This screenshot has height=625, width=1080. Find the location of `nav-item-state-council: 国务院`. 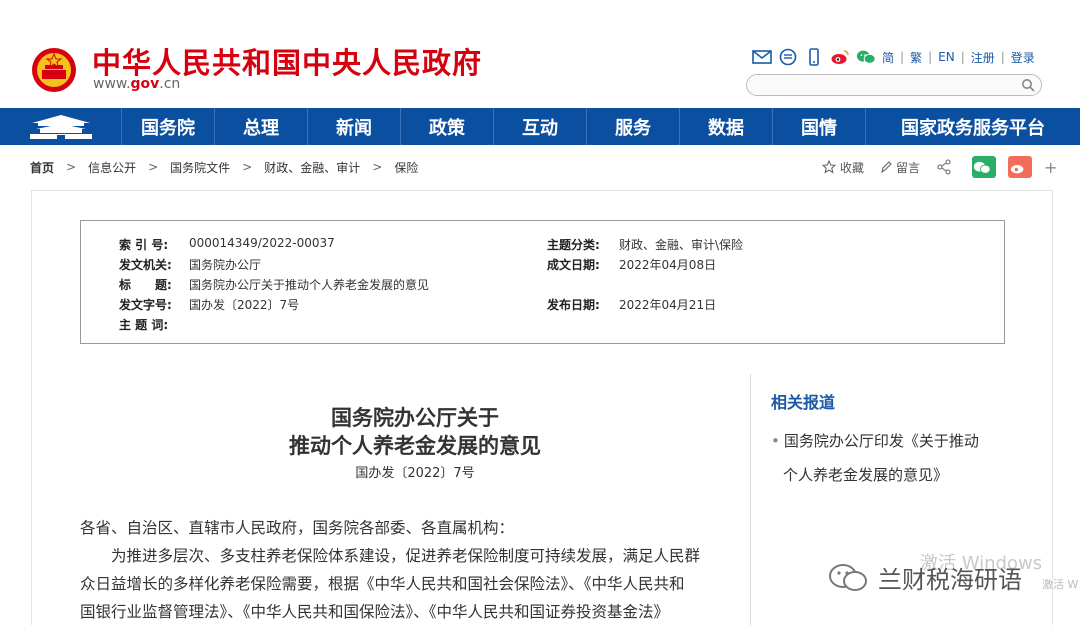

nav-item-state-council: 国务院 is located at coordinates (168, 126).